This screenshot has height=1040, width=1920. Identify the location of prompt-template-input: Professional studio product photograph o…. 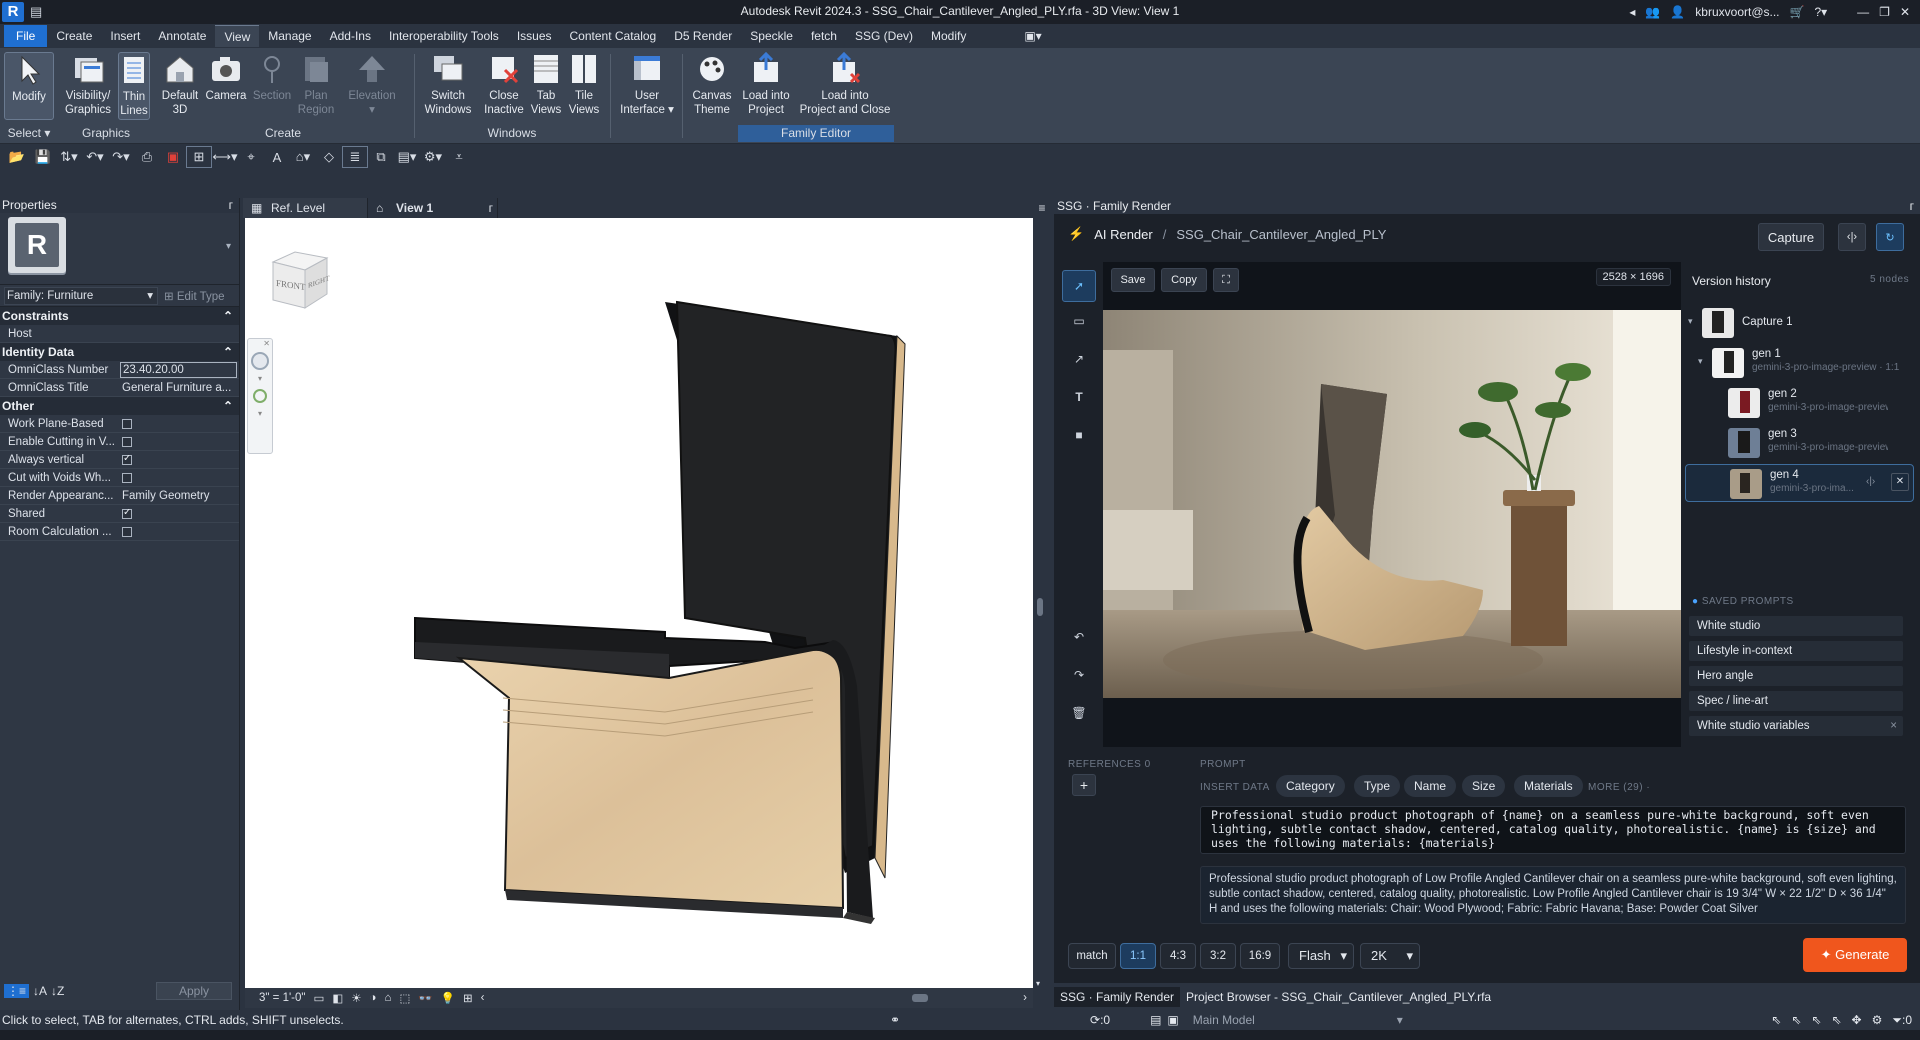
(1553, 830).